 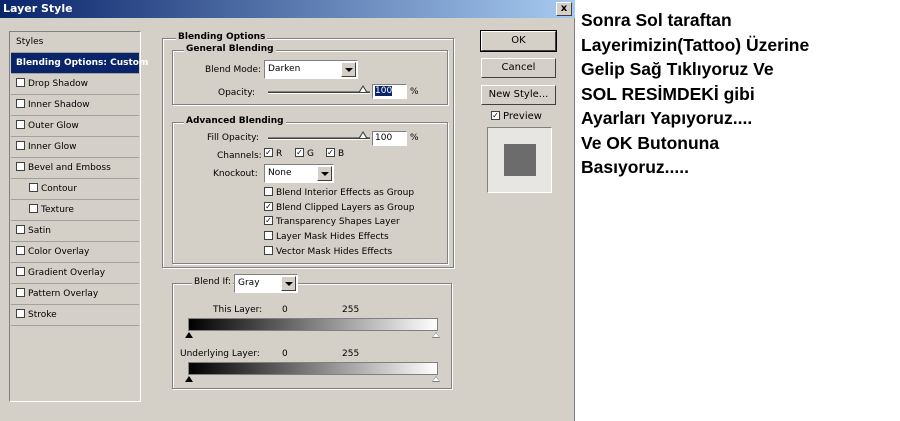 I want to click on style-item-label: Gradient Overlay, so click(x=67, y=273).